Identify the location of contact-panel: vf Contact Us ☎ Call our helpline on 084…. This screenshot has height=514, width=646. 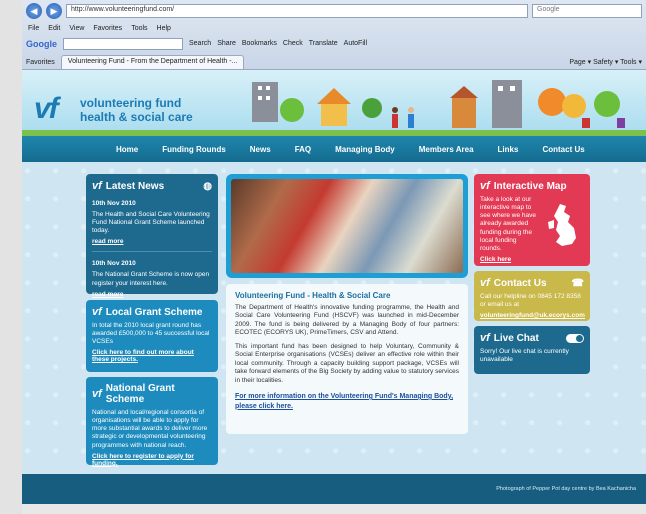
(532, 296).